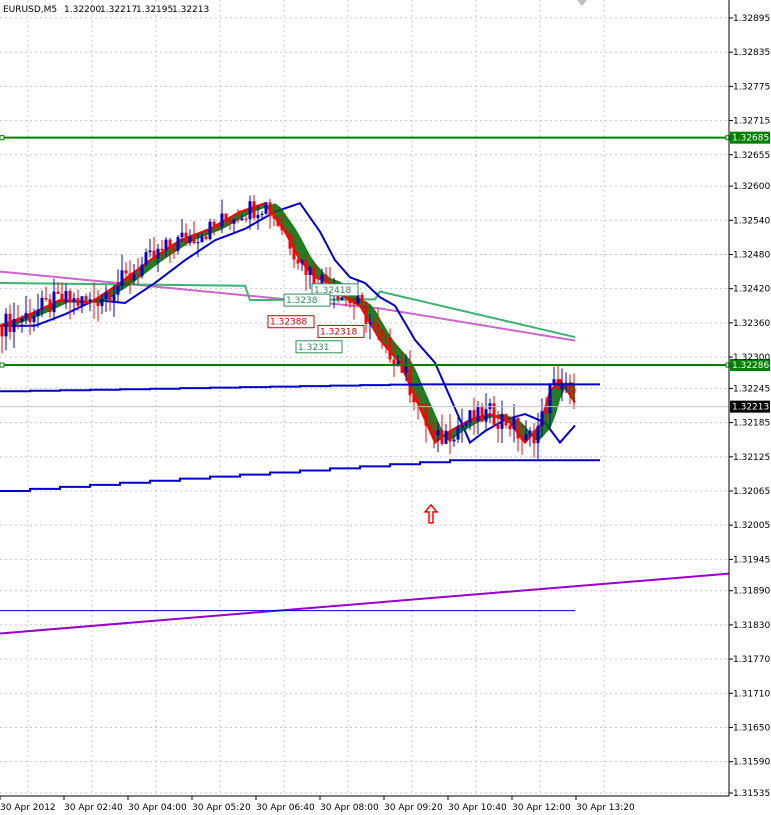  What do you see at coordinates (93, 808) in the screenshot?
I see `x-tick-label: 30 Apr 02:40` at bounding box center [93, 808].